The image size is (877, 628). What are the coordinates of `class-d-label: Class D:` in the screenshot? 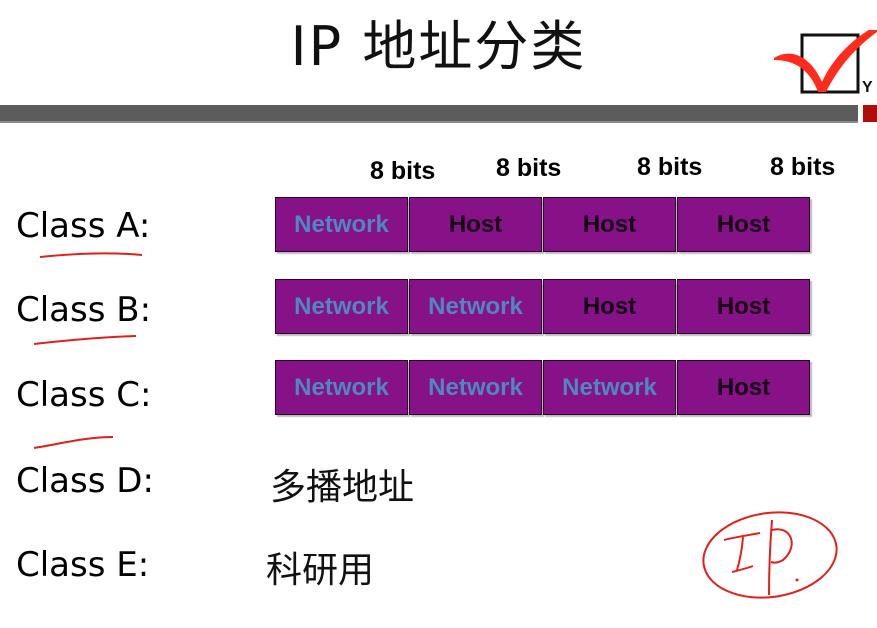 It's located at (85, 481).